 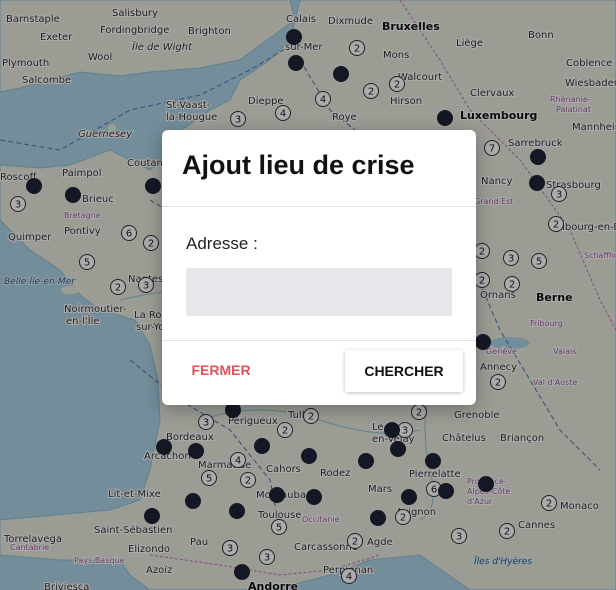 I want to click on address-input, so click(x=319, y=292).